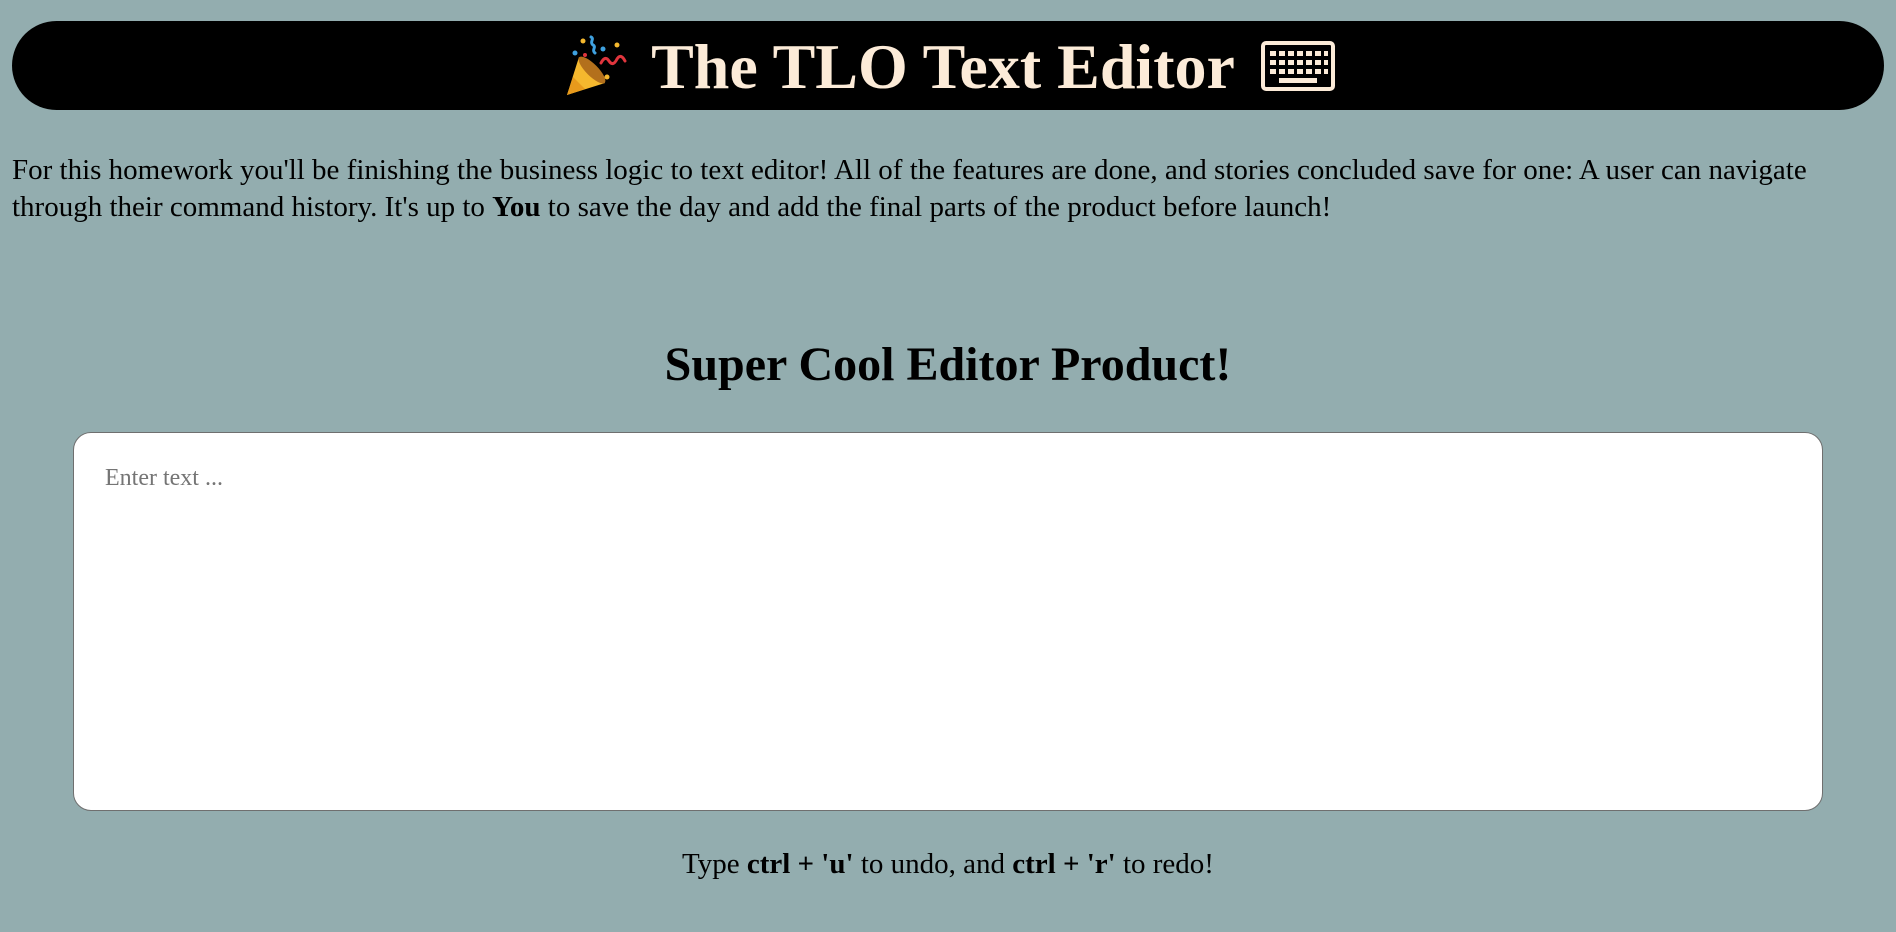 The image size is (1896, 932). What do you see at coordinates (948, 364) in the screenshot?
I see `editor-section-title: Super Cool Editor Product!` at bounding box center [948, 364].